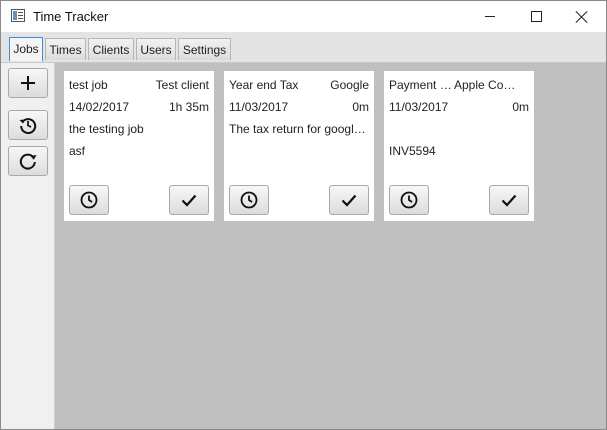 This screenshot has width=607, height=430. What do you see at coordinates (18, 15) in the screenshot?
I see `app-icon` at bounding box center [18, 15].